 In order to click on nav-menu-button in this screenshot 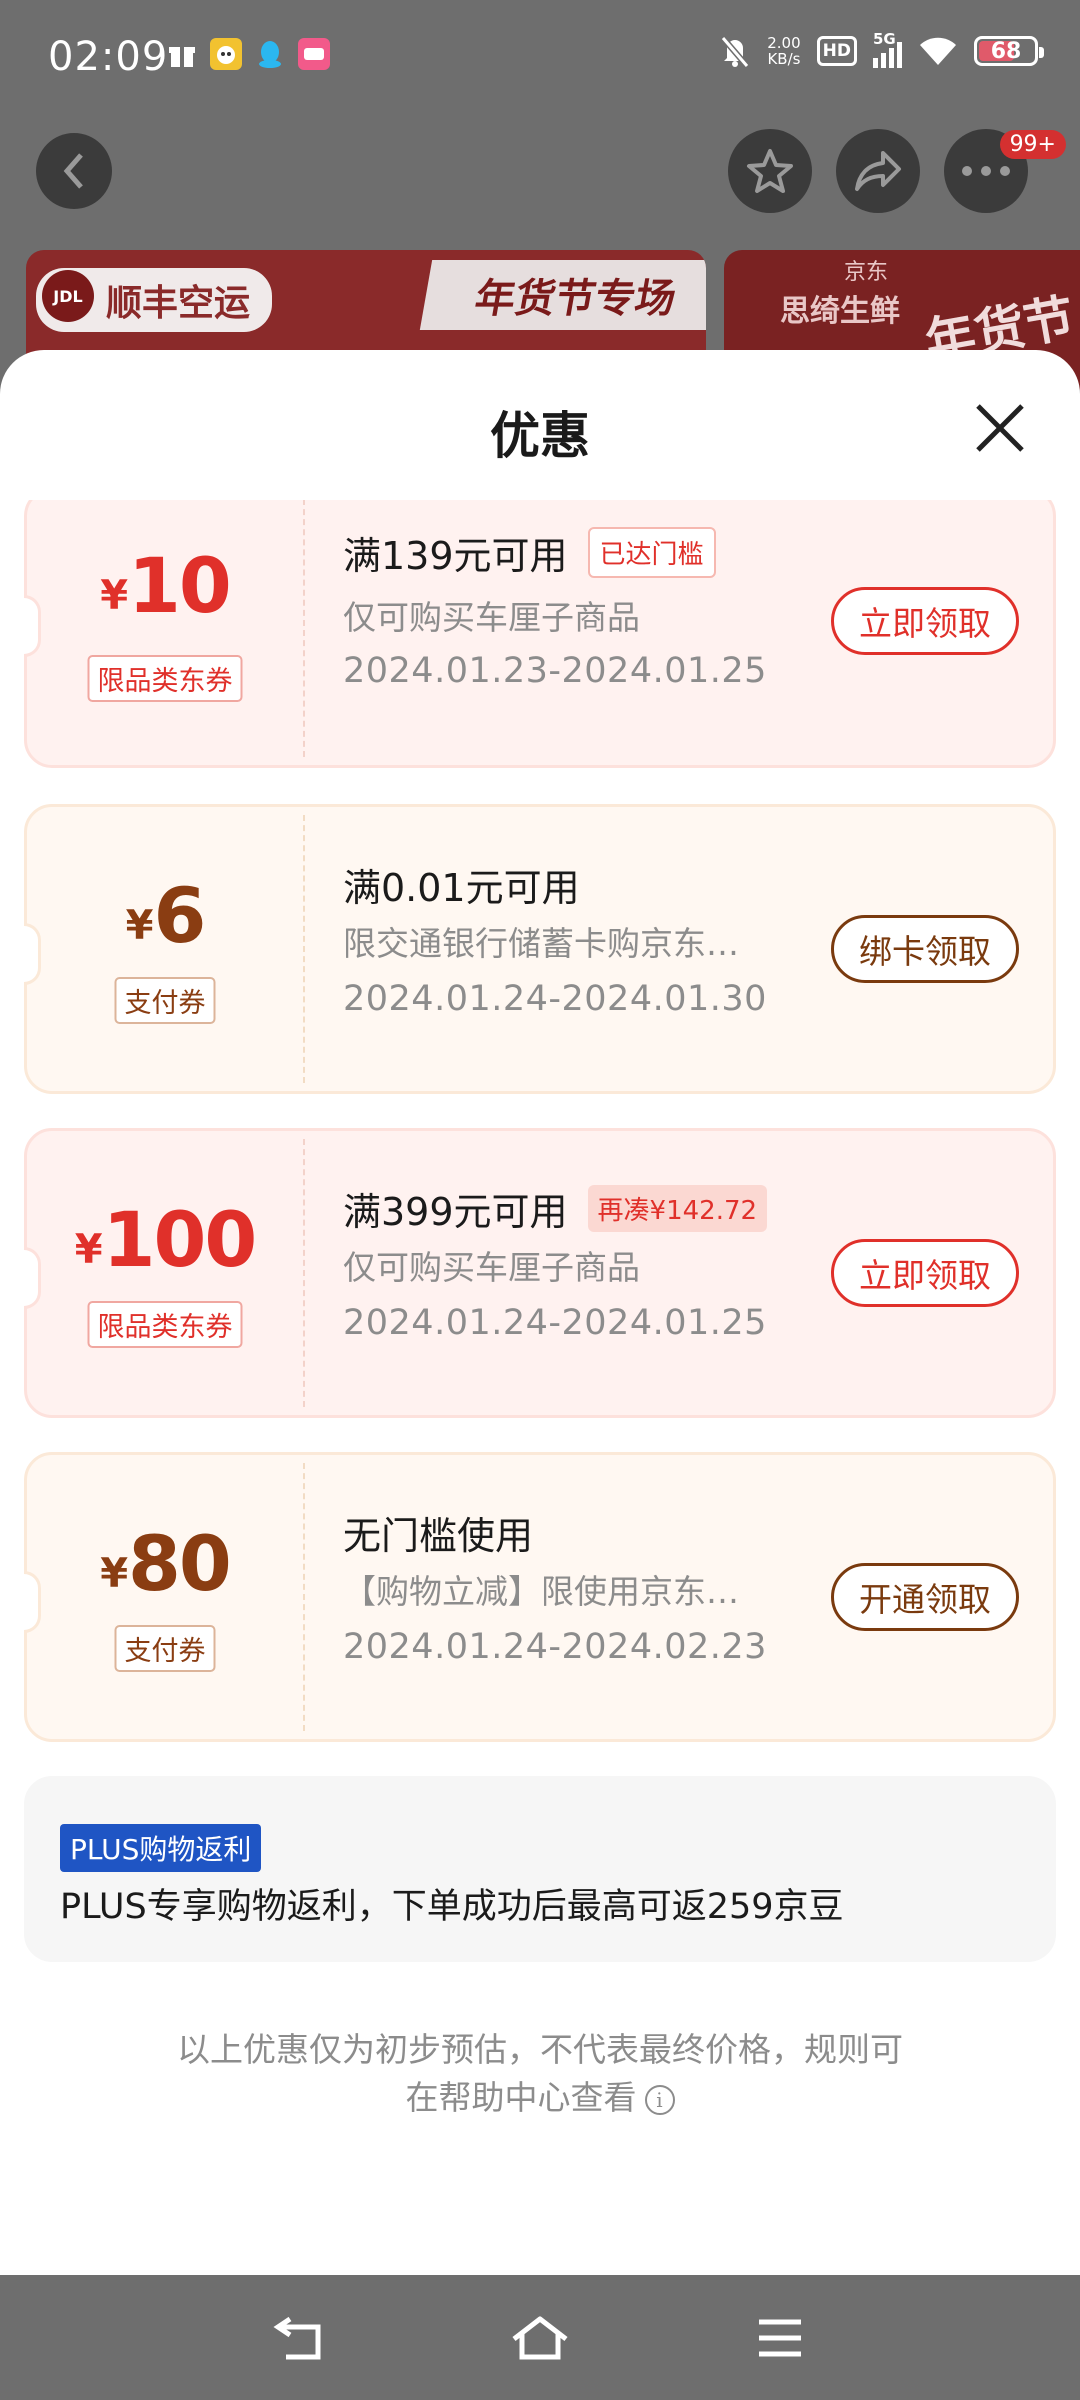, I will do `click(780, 2338)`.